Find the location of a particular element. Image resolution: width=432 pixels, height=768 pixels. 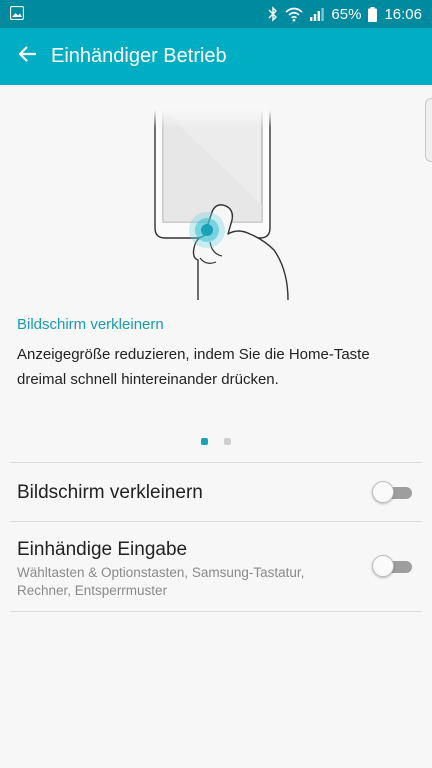

one-handed-input-toggle is located at coordinates (393, 567).